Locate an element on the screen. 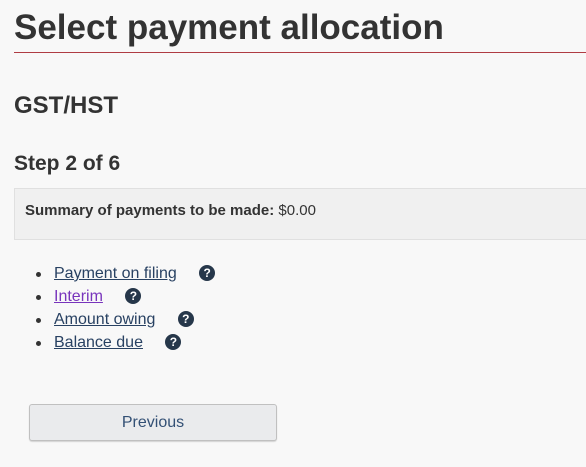 The height and width of the screenshot is (467, 586). payment-summary-panel: Summary of payments to be made: $0.00 is located at coordinates (300, 214).